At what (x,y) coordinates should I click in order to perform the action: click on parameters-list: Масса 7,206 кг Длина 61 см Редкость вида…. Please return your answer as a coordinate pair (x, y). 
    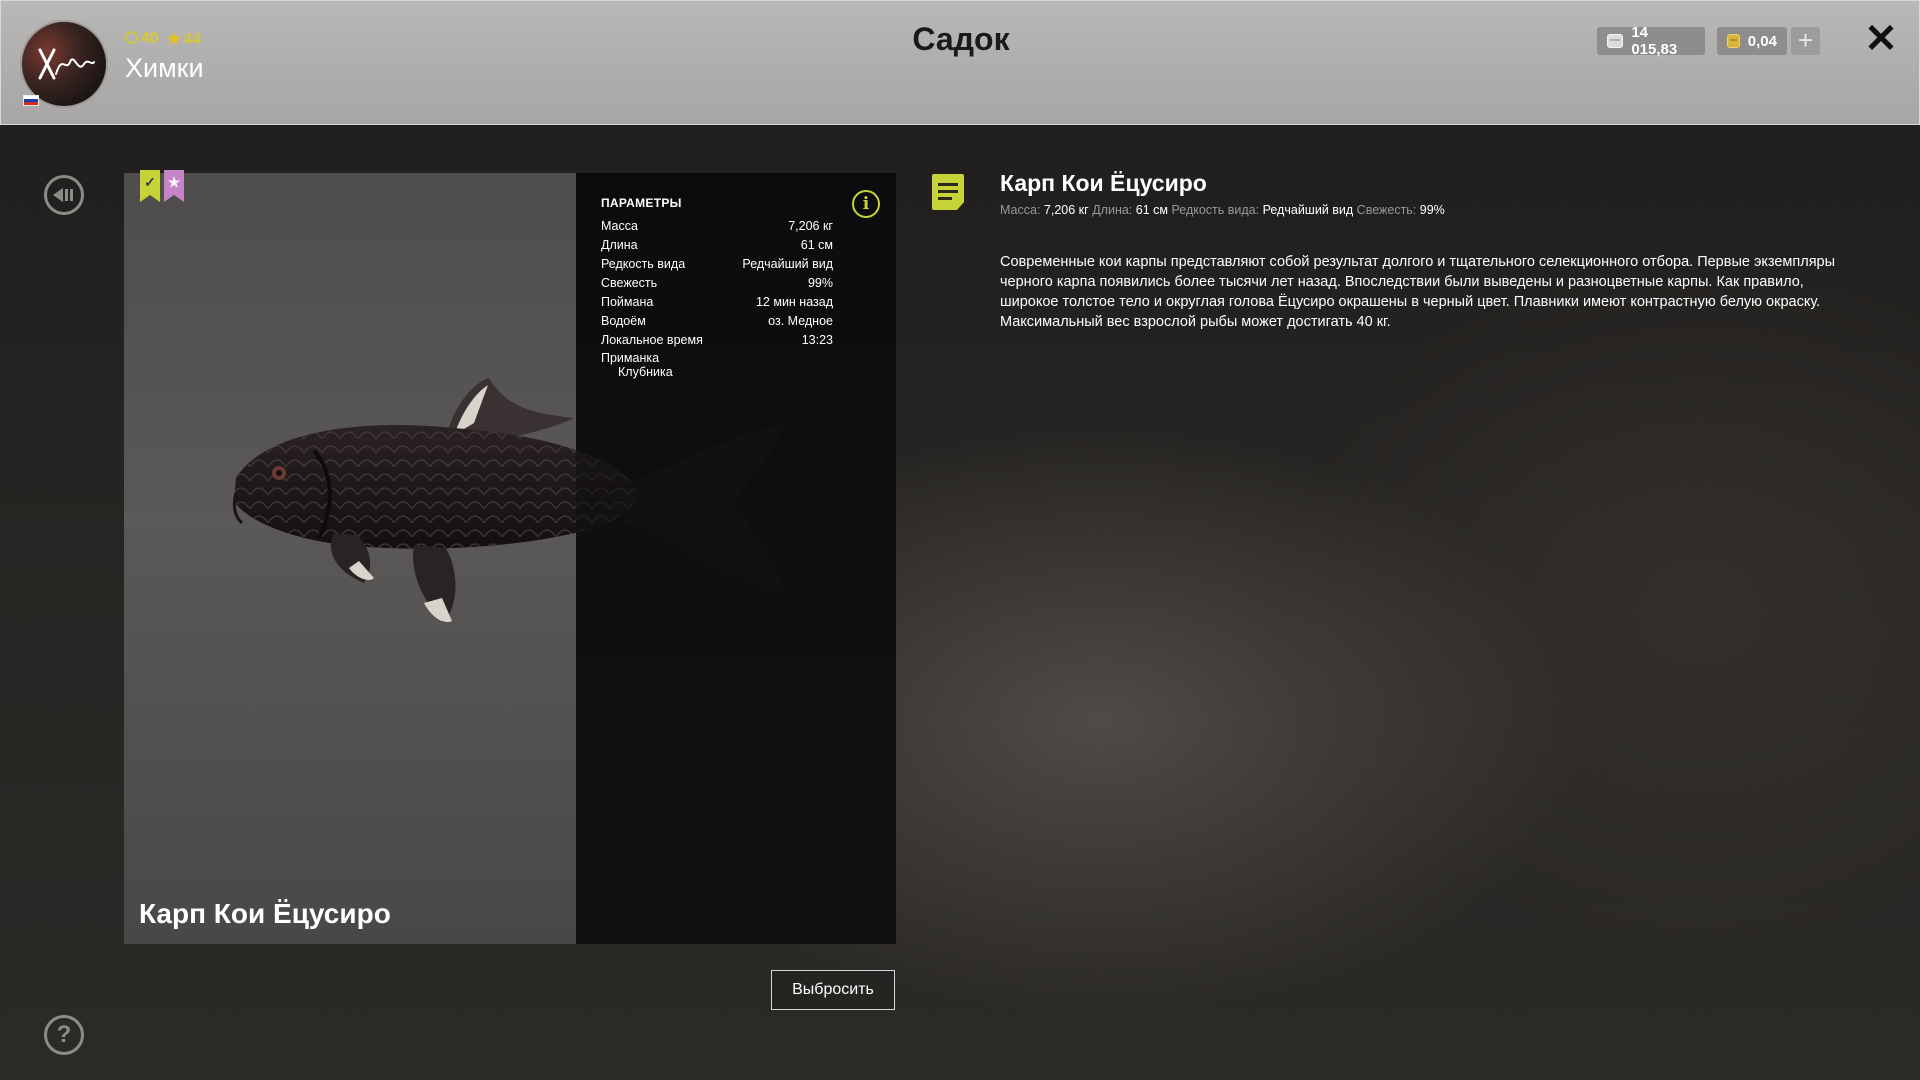
    Looking at the image, I should click on (717, 283).